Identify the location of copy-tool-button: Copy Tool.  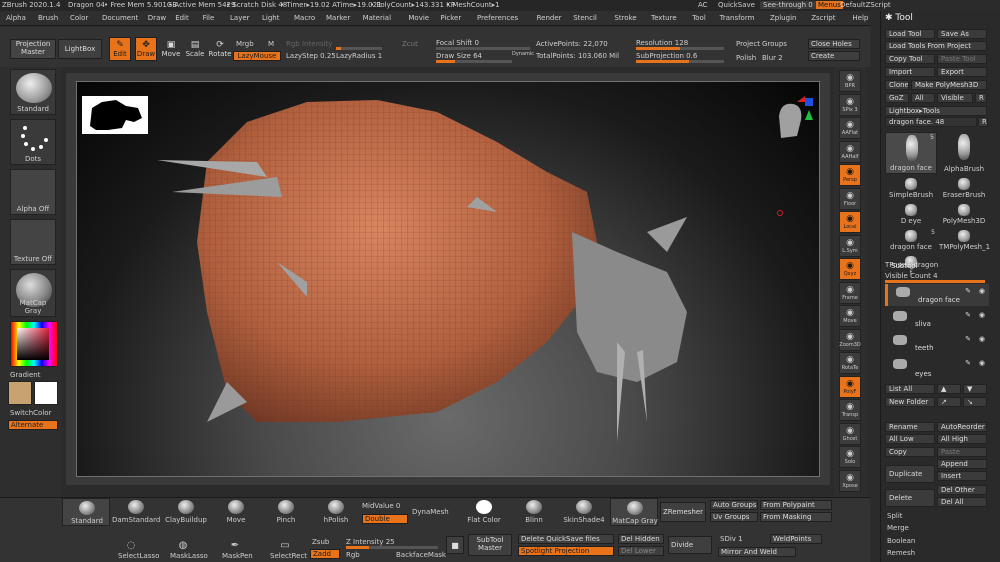
(910, 59).